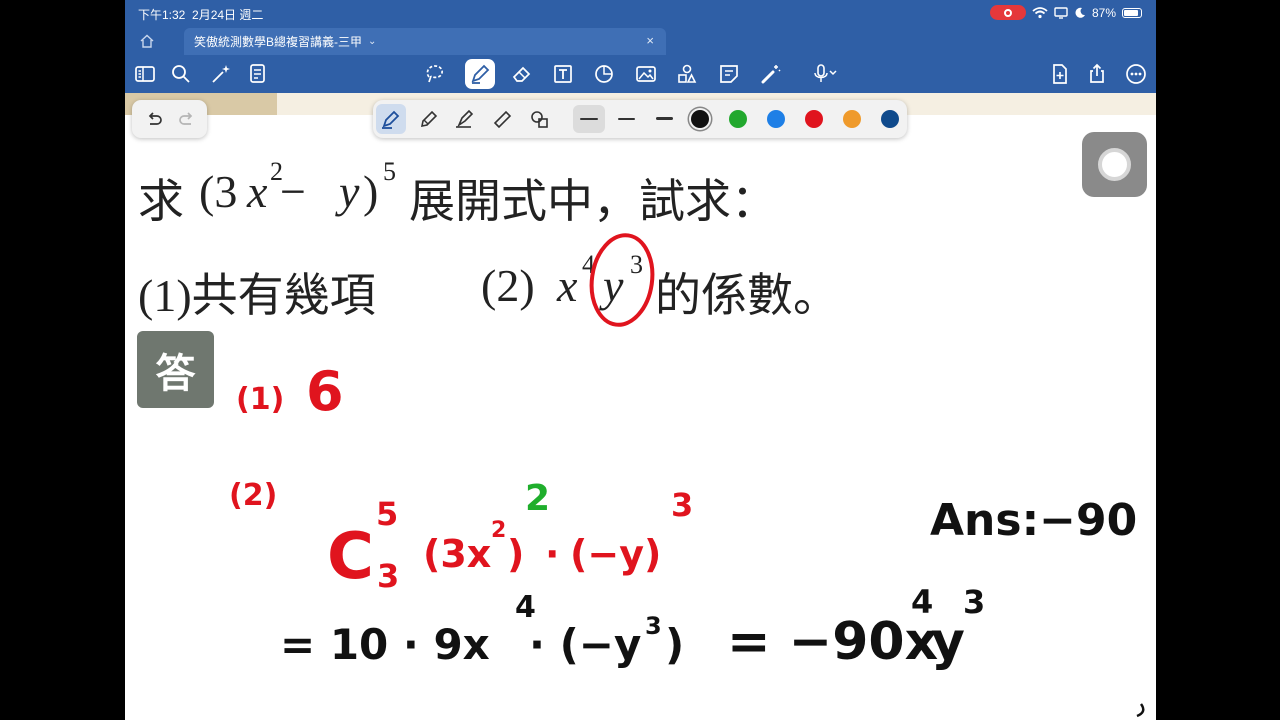 This screenshot has height=720, width=1280. I want to click on color-swatch-orange, so click(852, 119).